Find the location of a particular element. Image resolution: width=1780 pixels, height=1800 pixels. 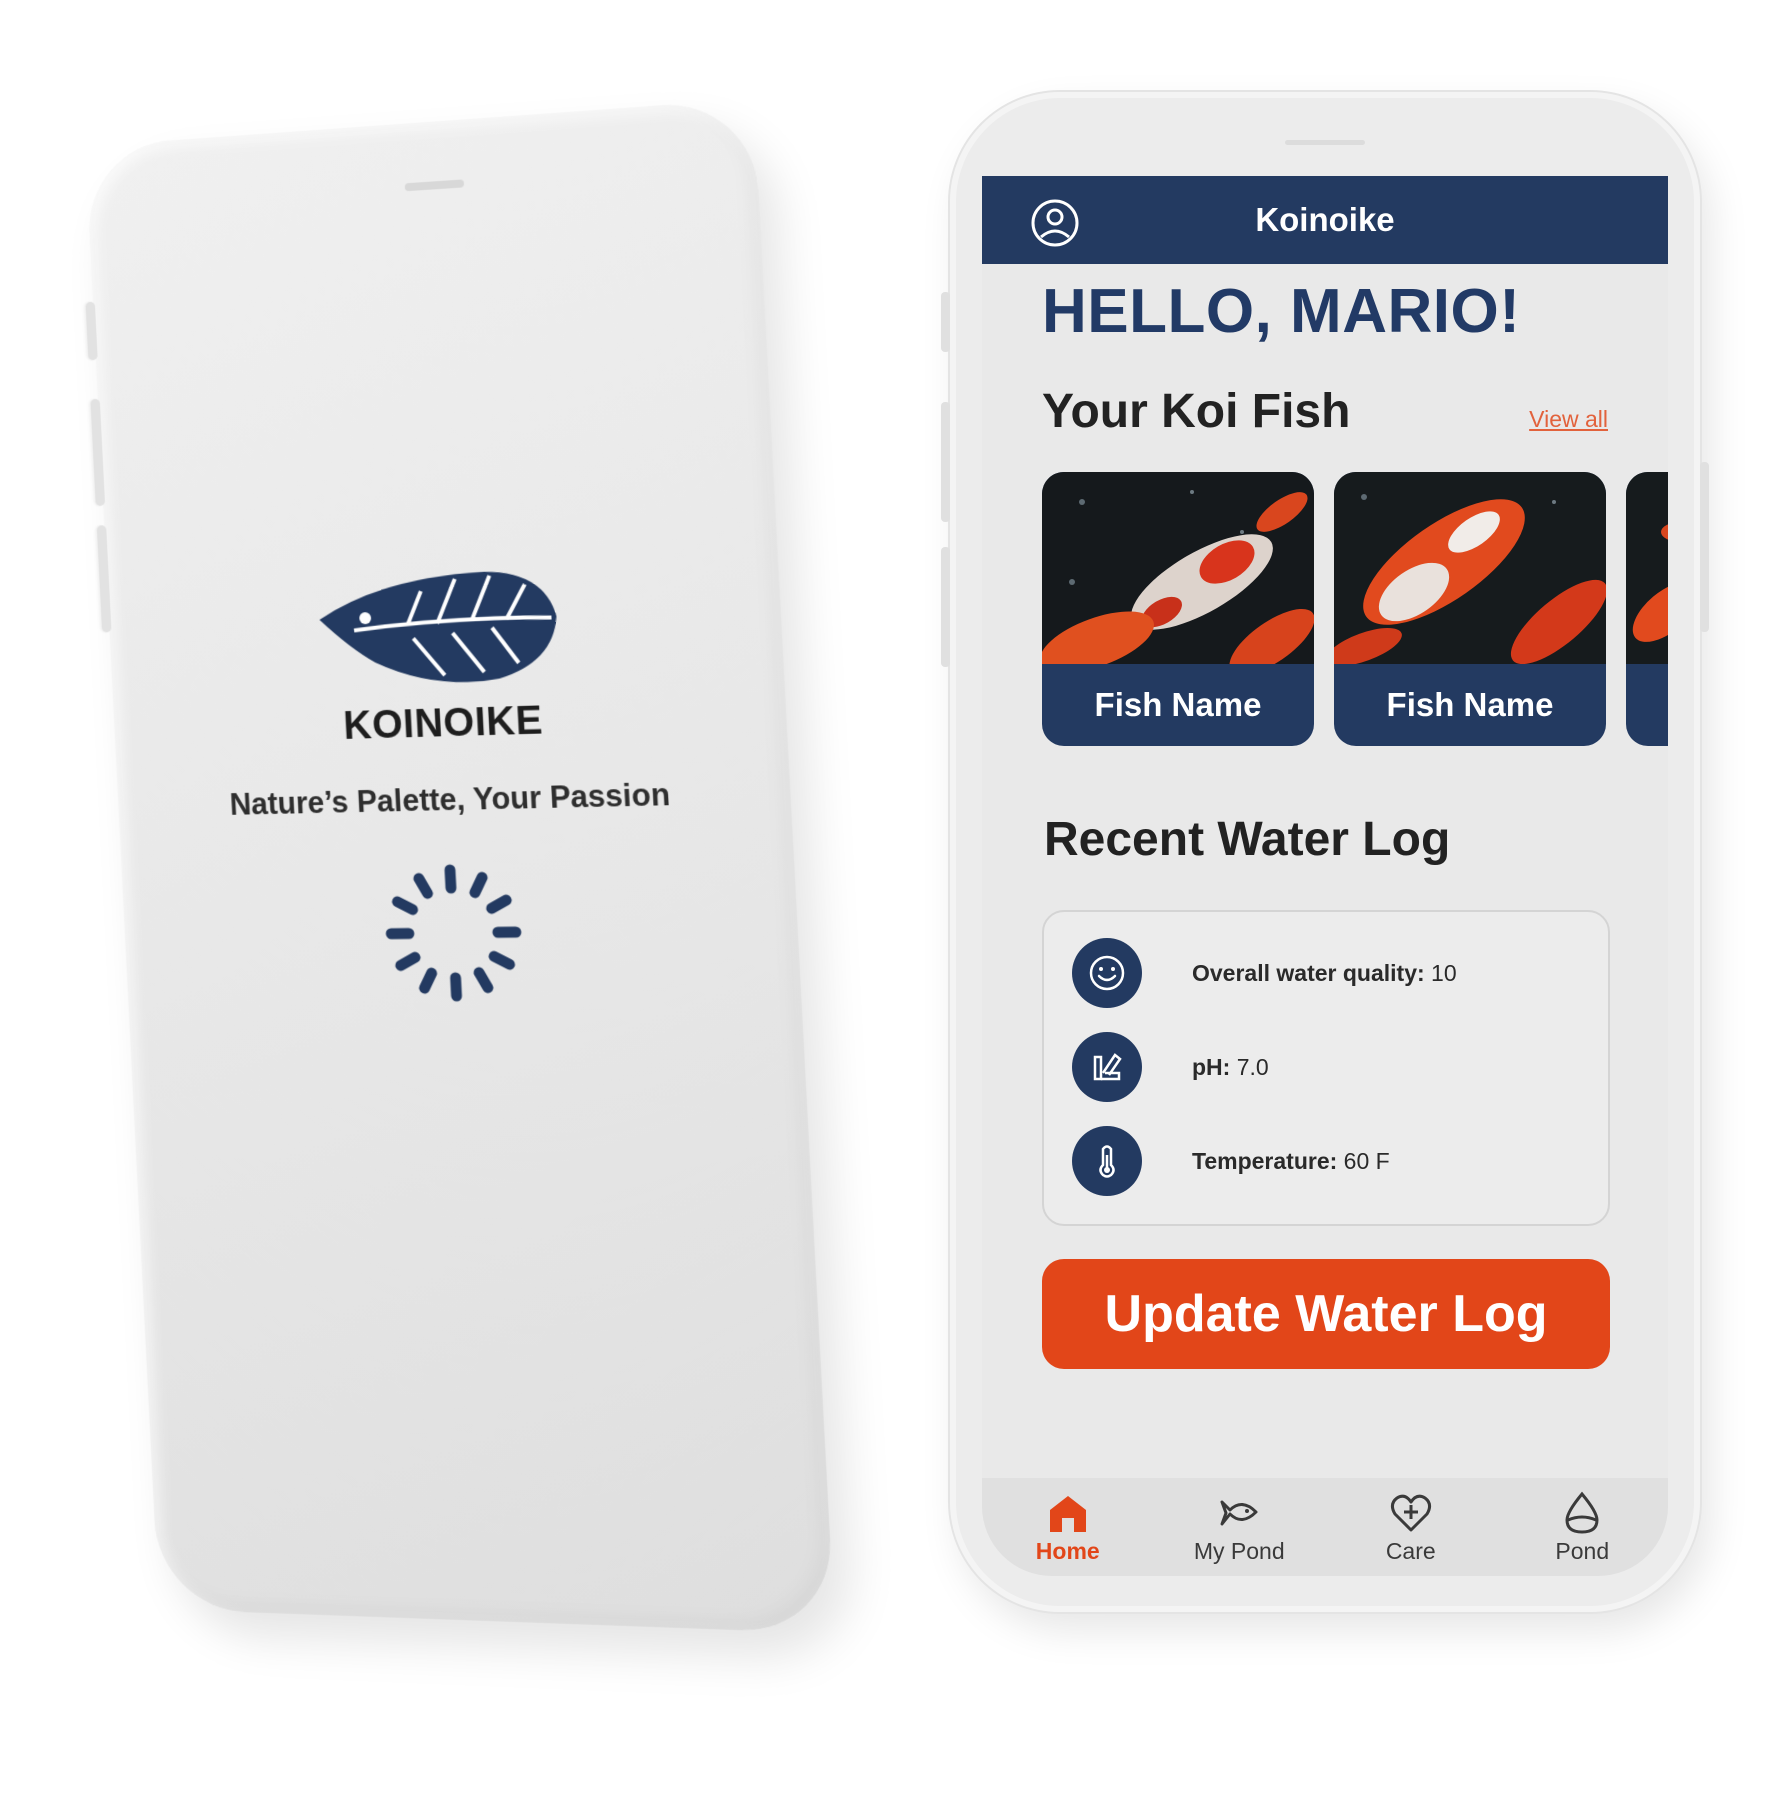

temperature-value: 60 F is located at coordinates (1366, 1160).